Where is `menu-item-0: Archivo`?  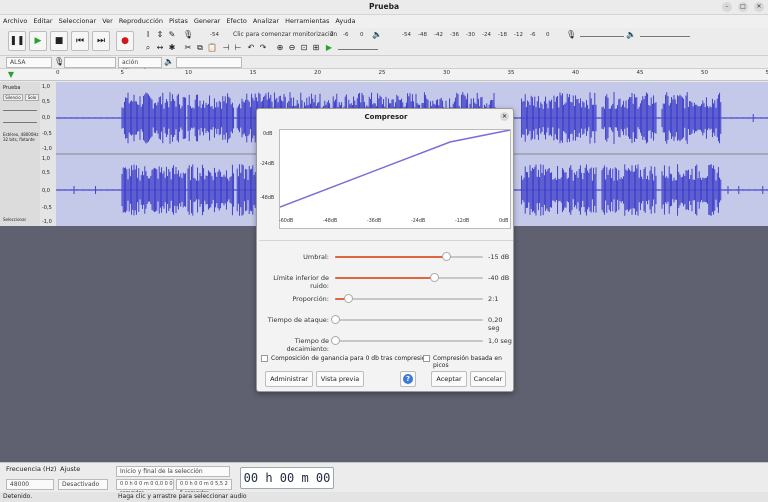
menu-item-0: Archivo is located at coordinates (15, 21).